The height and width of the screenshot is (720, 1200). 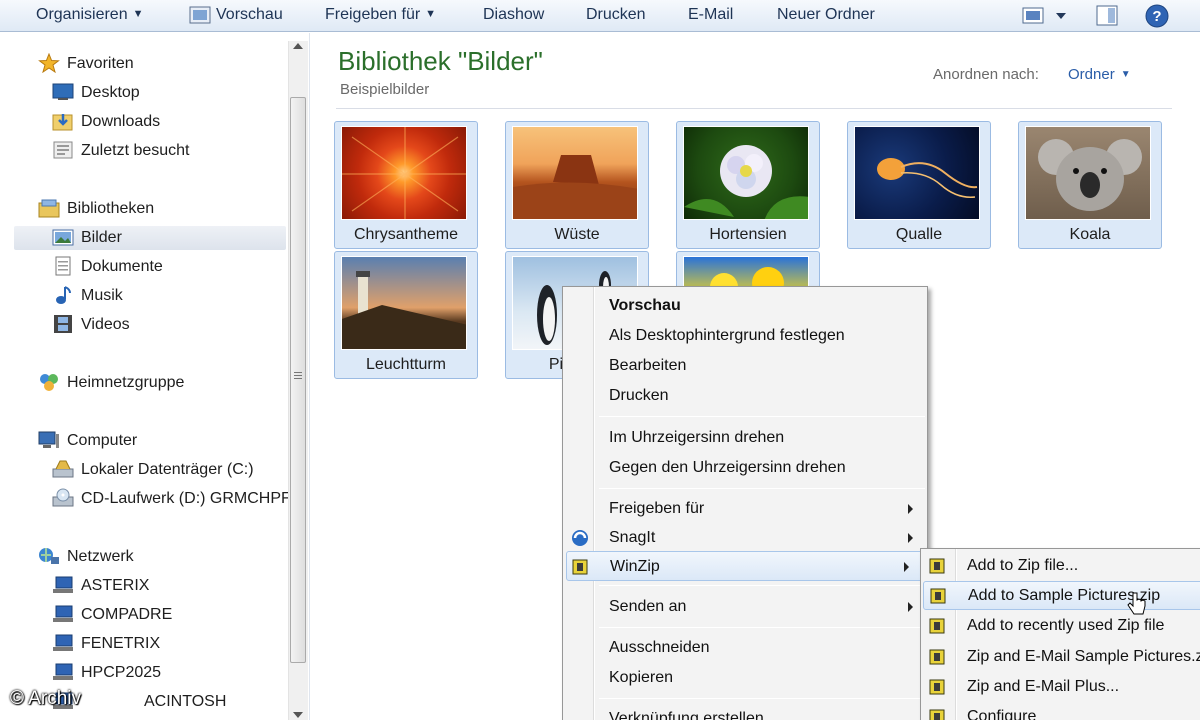 What do you see at coordinates (826, 15) in the screenshot?
I see `new-folder-button: Neuer Ordner` at bounding box center [826, 15].